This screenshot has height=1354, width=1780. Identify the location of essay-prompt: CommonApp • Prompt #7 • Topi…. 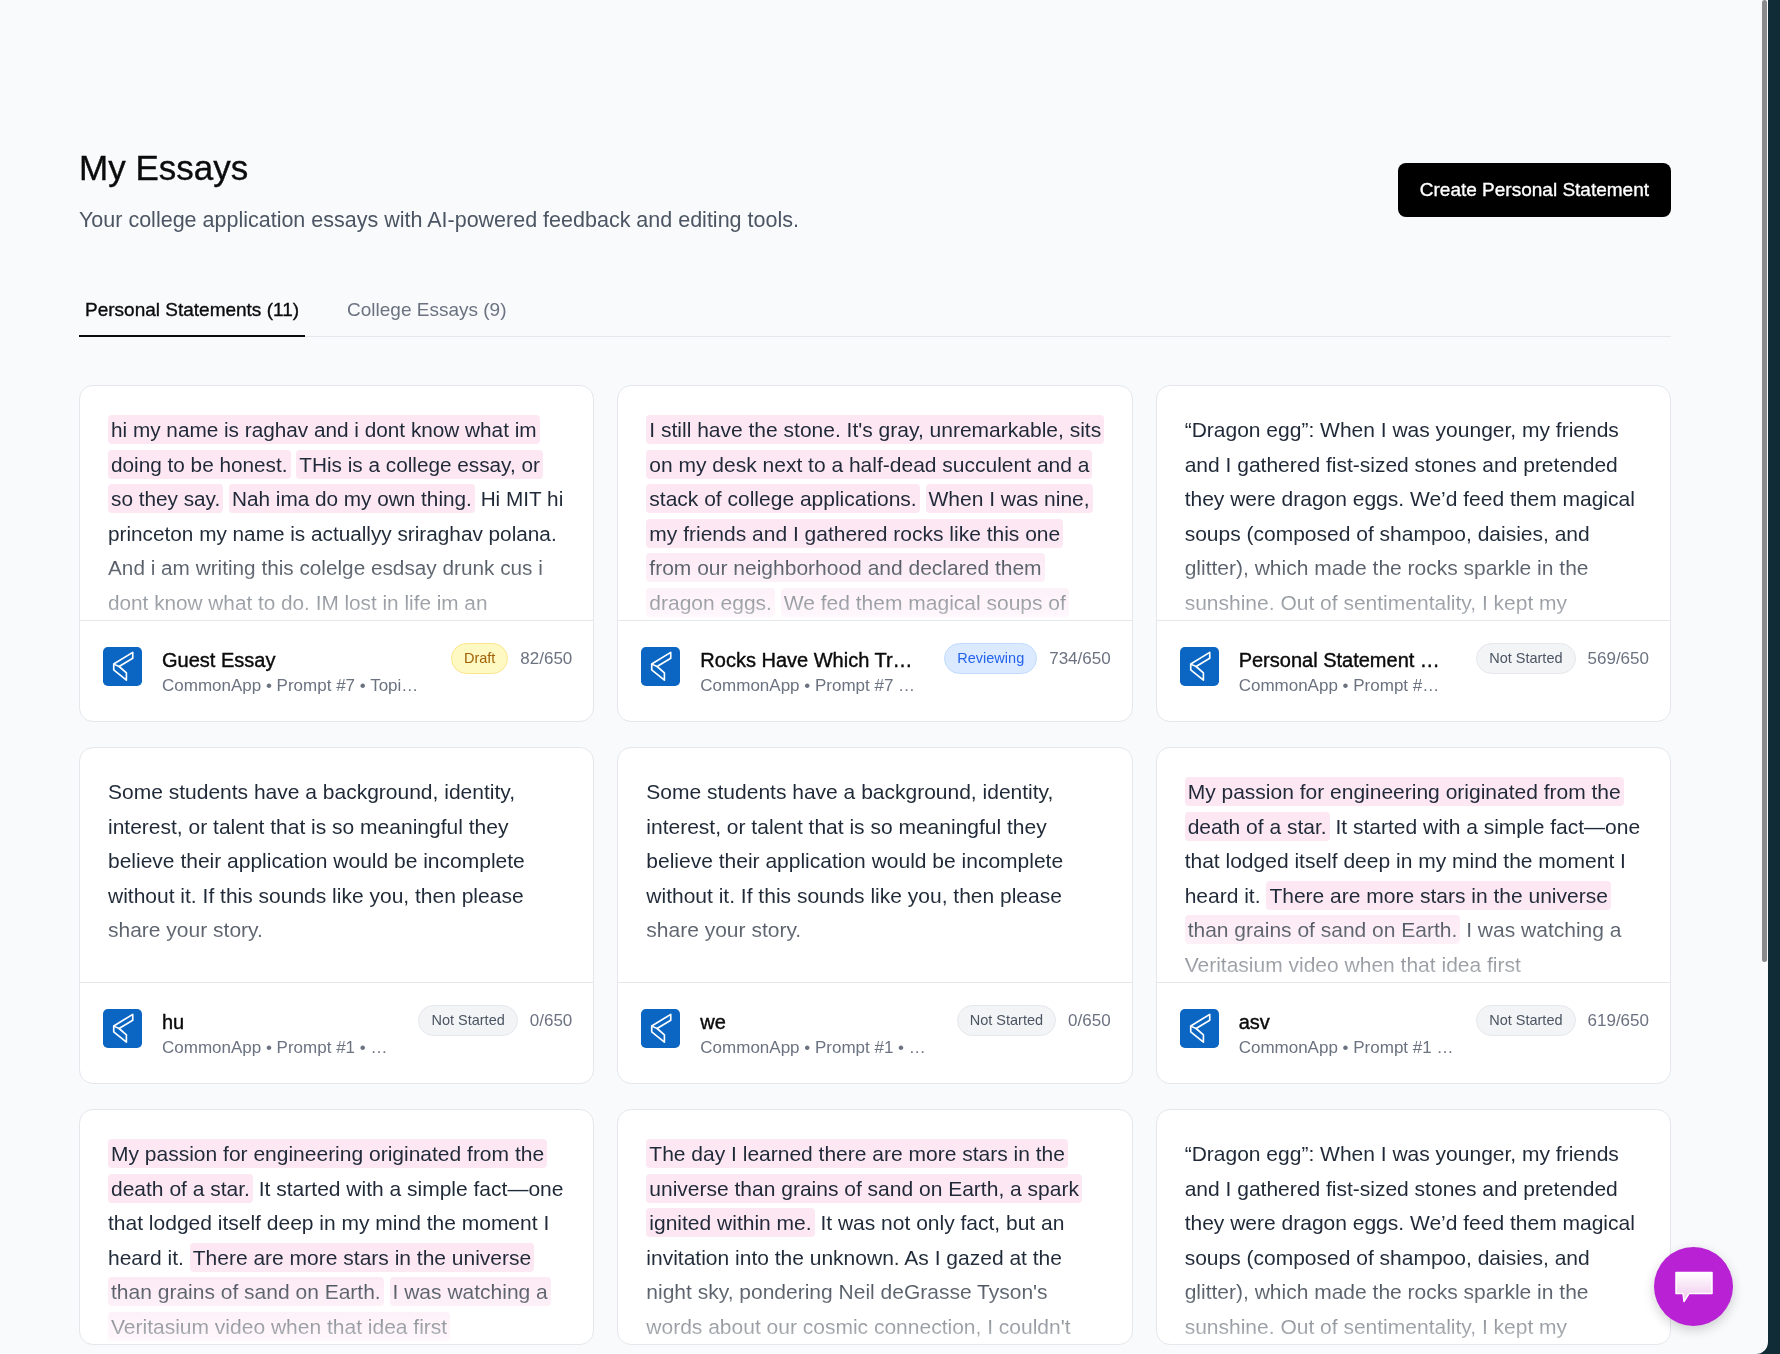
(291, 686).